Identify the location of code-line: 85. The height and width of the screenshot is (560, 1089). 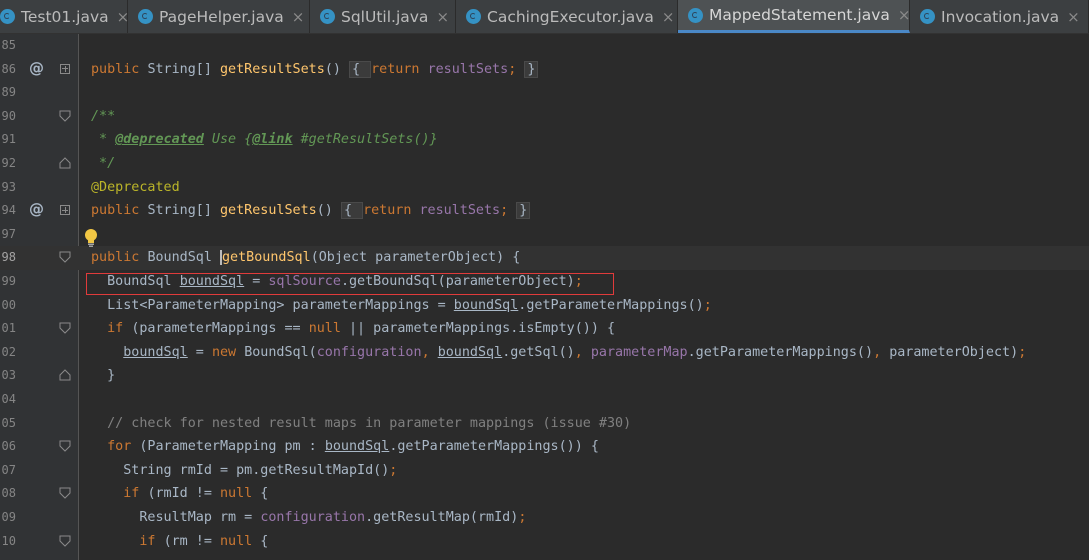
(544, 46).